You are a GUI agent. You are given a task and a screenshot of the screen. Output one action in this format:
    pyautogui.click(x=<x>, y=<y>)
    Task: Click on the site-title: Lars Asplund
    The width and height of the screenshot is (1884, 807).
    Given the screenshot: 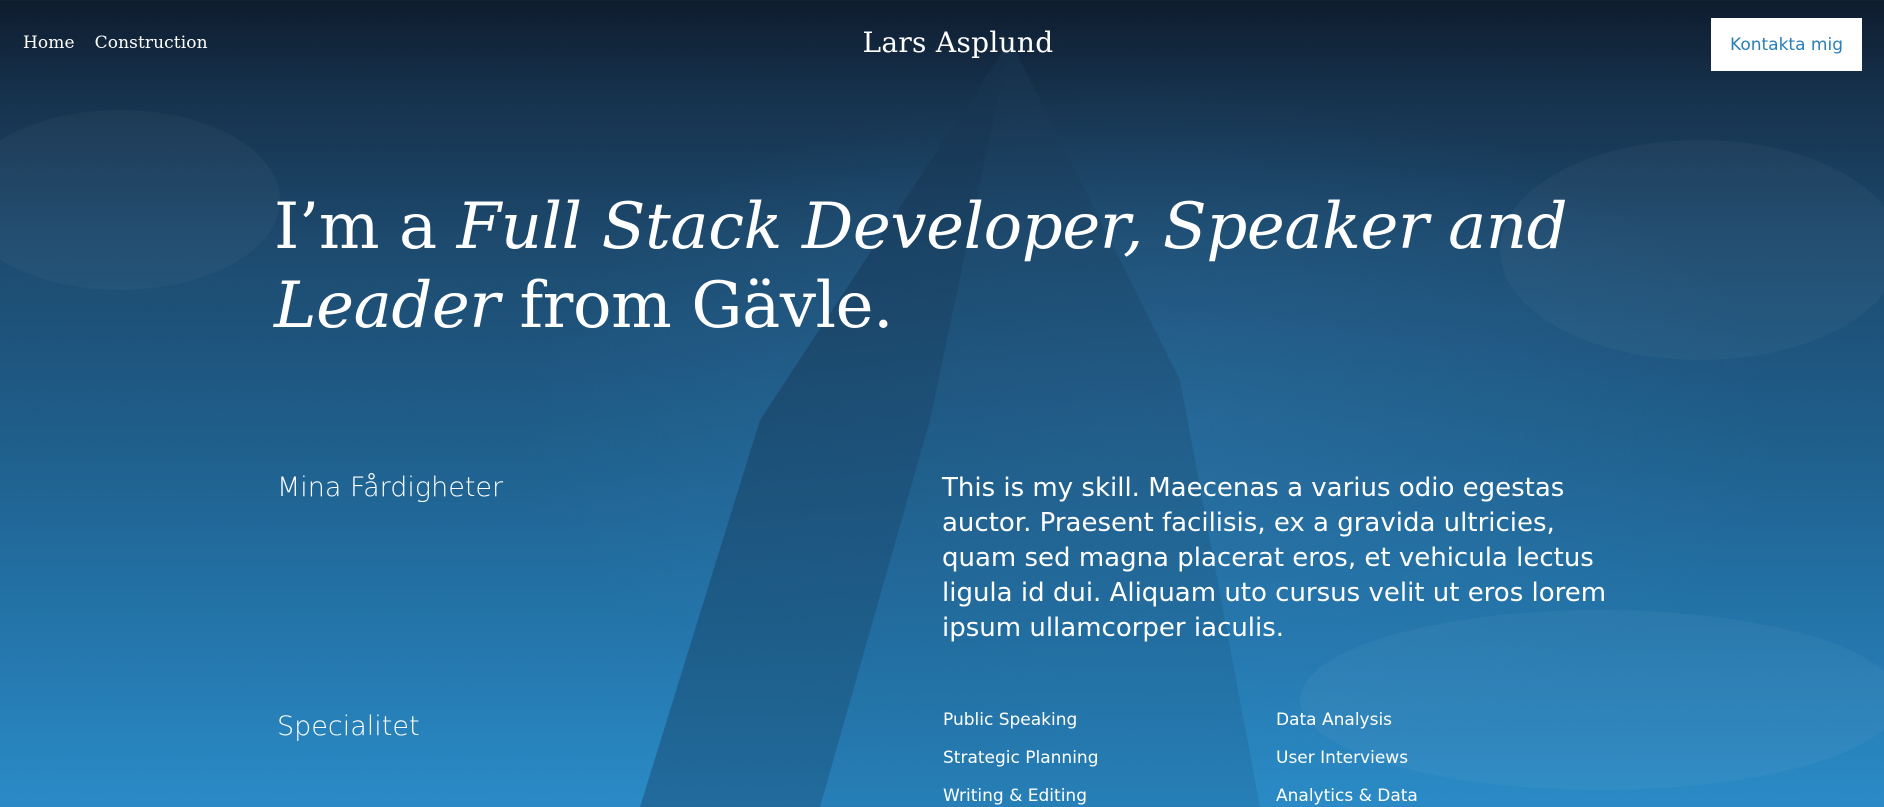 What is the action you would take?
    pyautogui.click(x=942, y=42)
    